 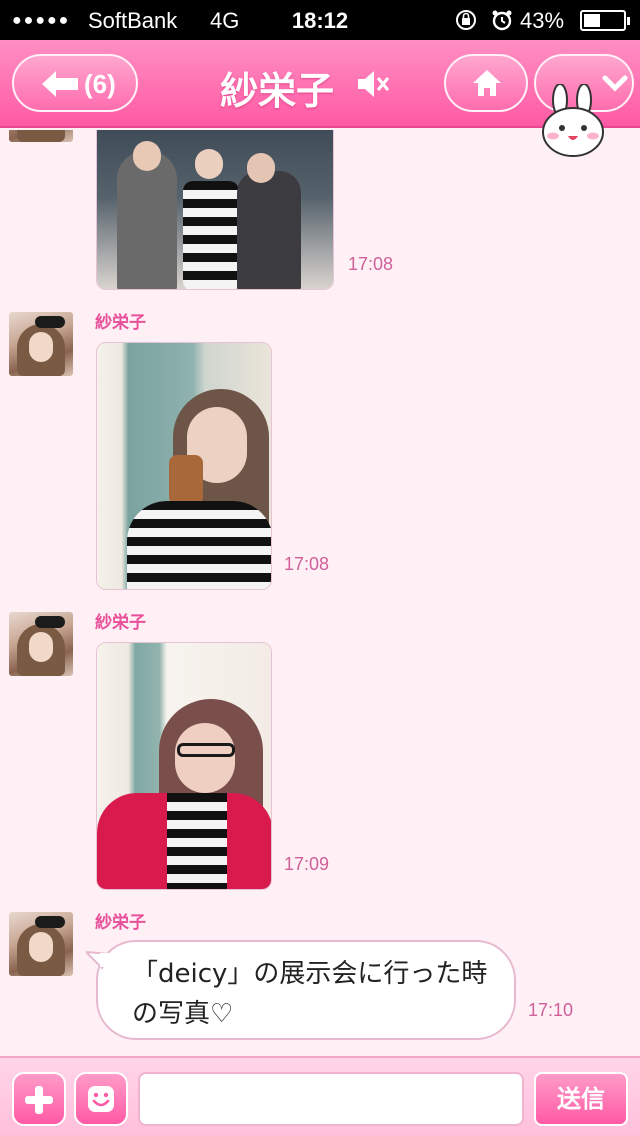 I want to click on emoji-button, so click(x=101, y=1099).